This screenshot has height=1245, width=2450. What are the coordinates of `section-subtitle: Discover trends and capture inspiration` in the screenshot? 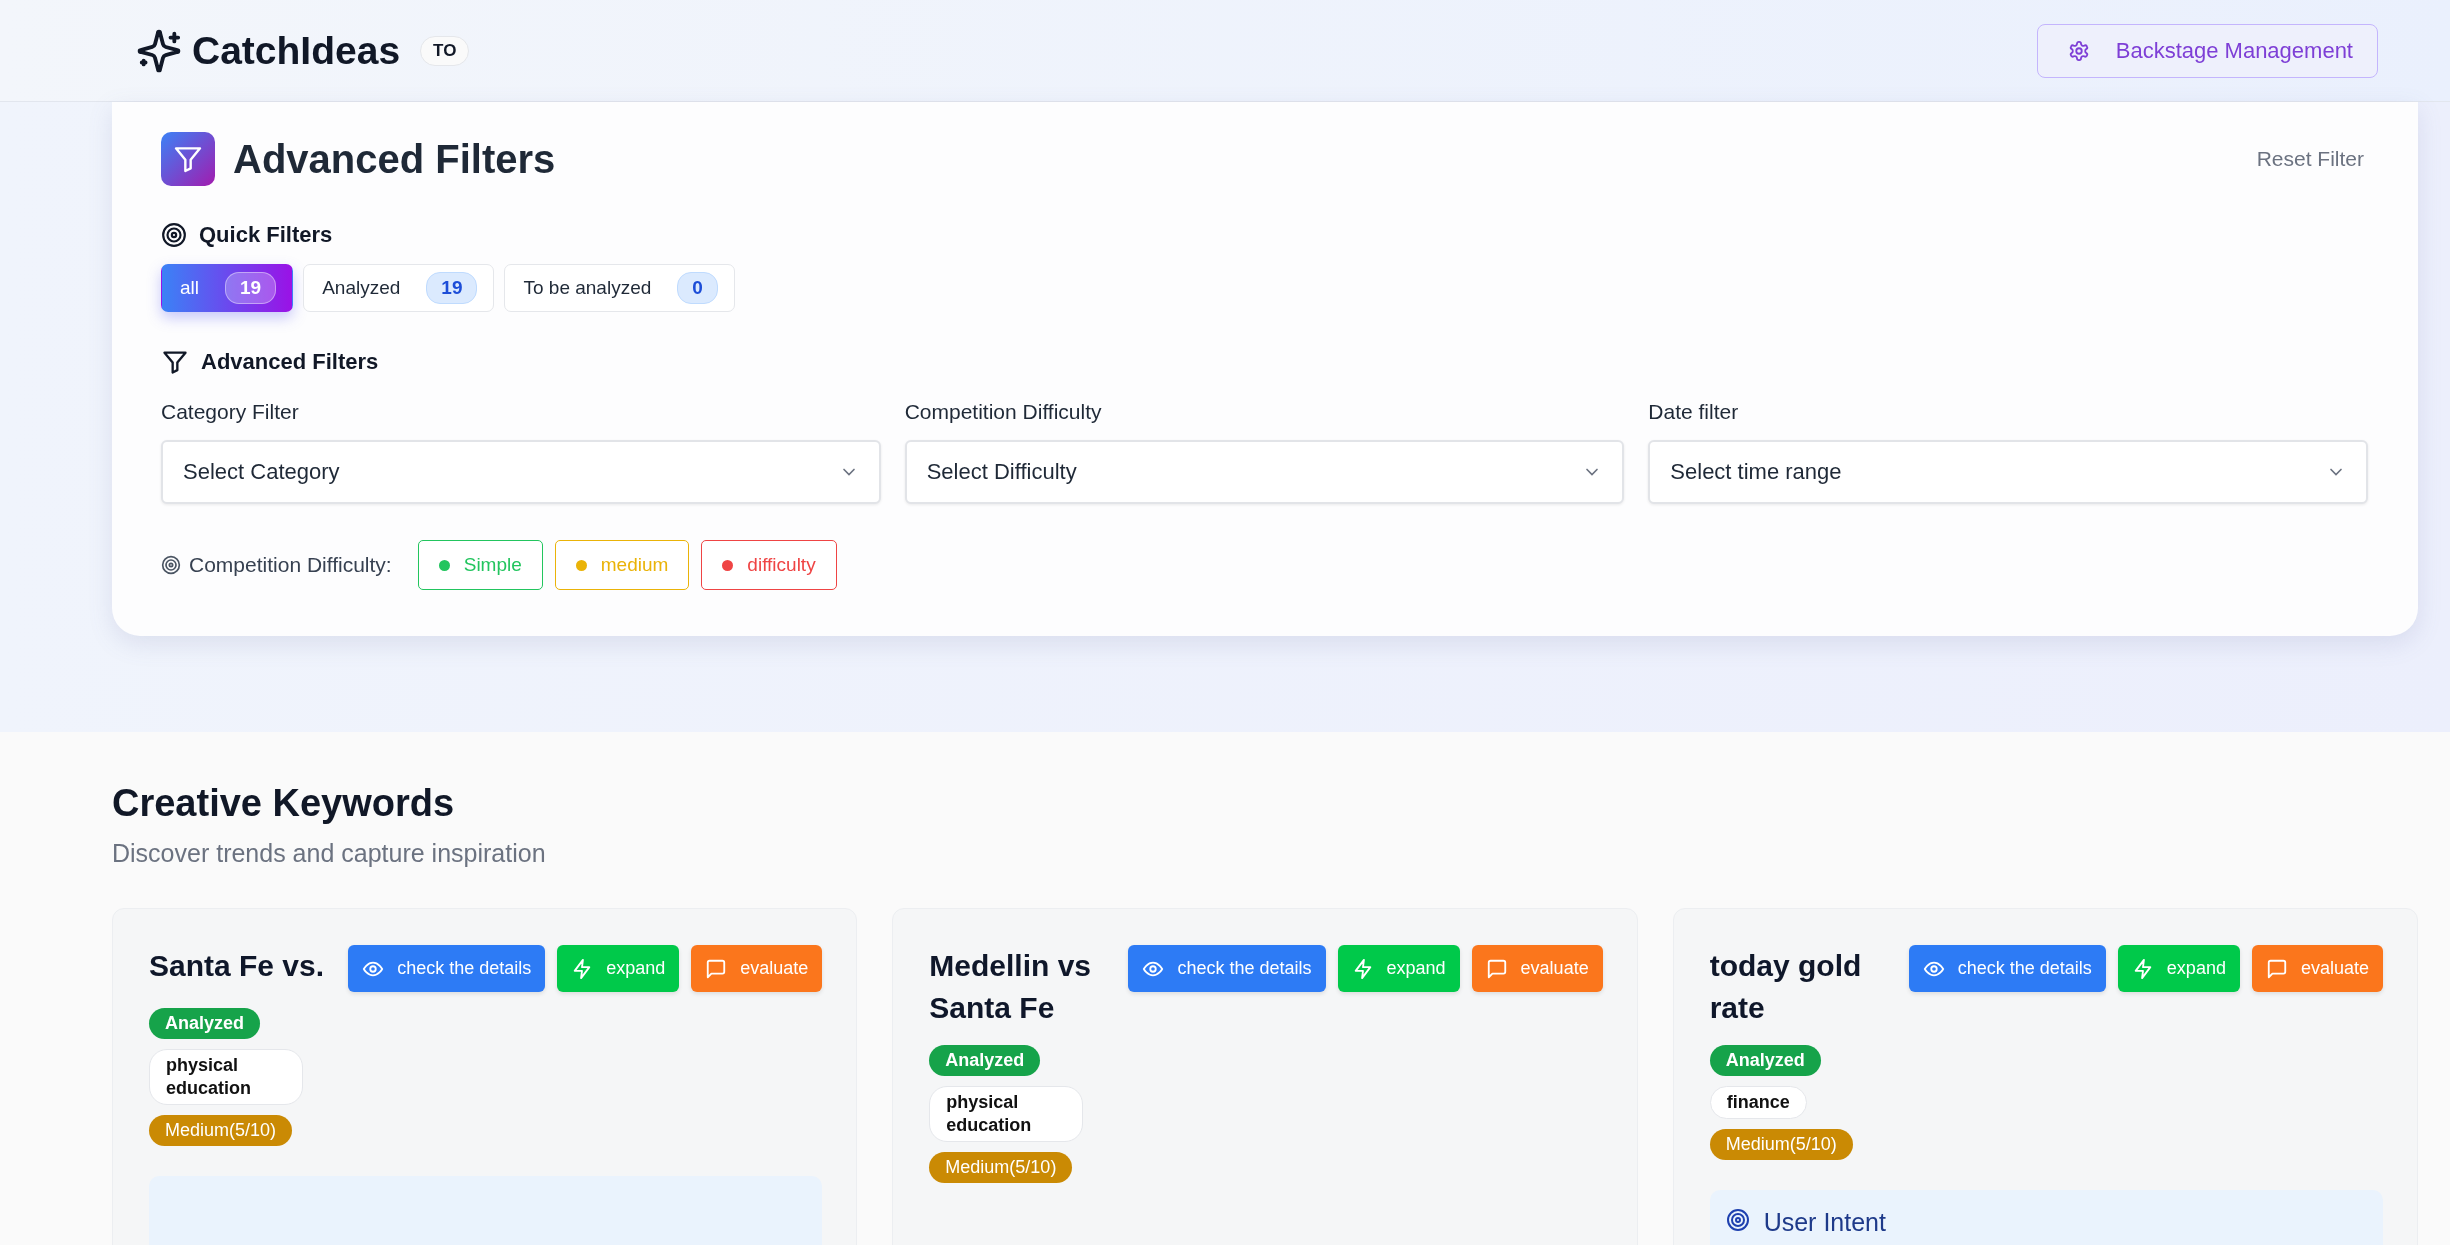 It's located at (329, 853).